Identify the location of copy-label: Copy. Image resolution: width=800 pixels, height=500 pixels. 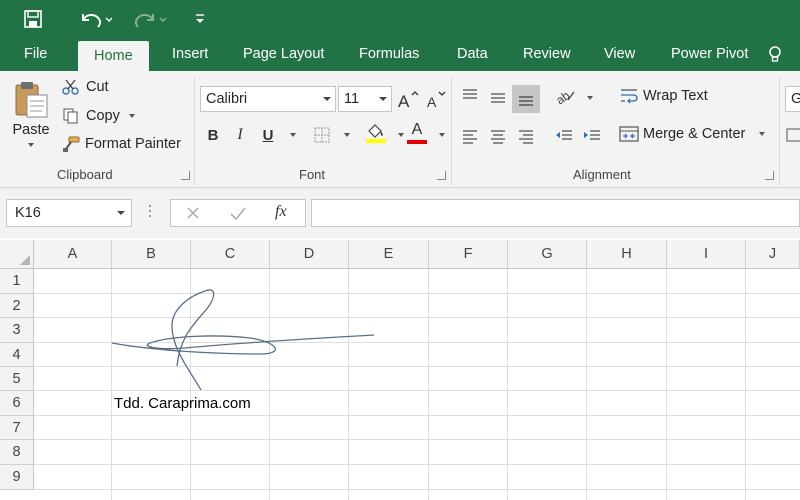
(103, 116).